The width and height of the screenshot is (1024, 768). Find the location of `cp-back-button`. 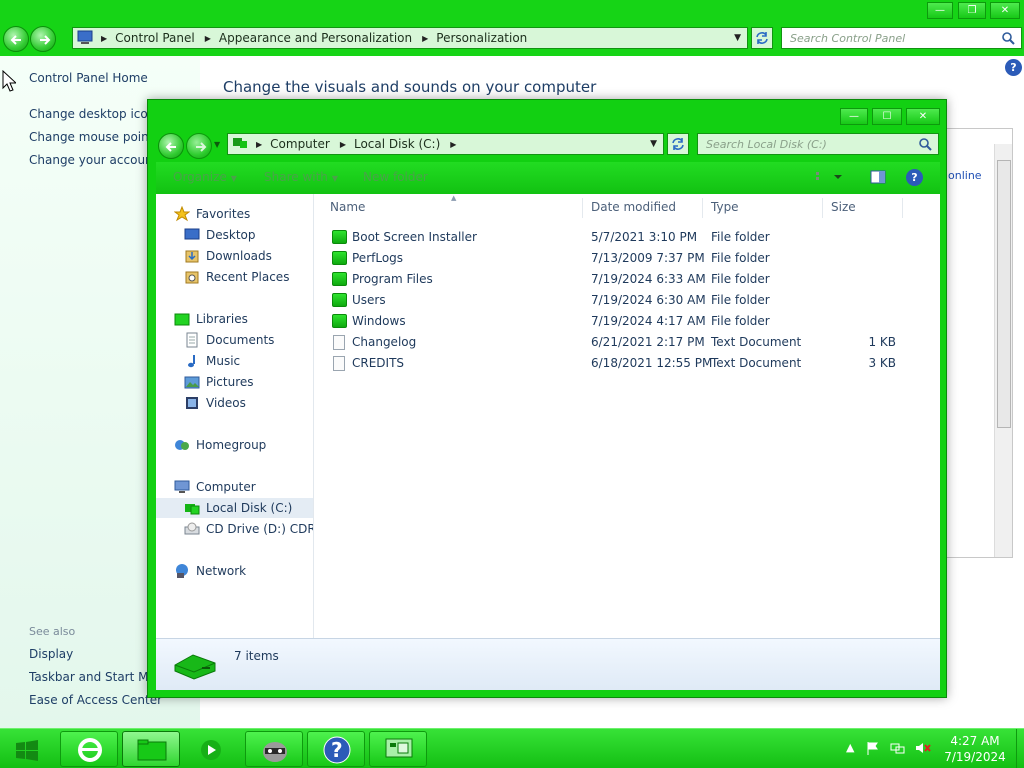

cp-back-button is located at coordinates (16, 39).